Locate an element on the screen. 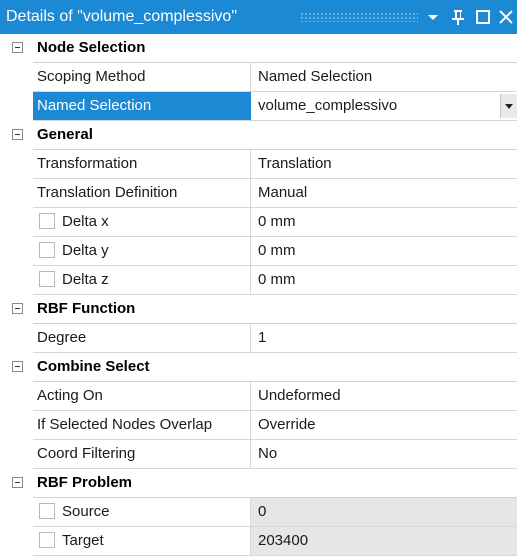 This screenshot has height=556, width=517. property-label: Source is located at coordinates (142, 512).